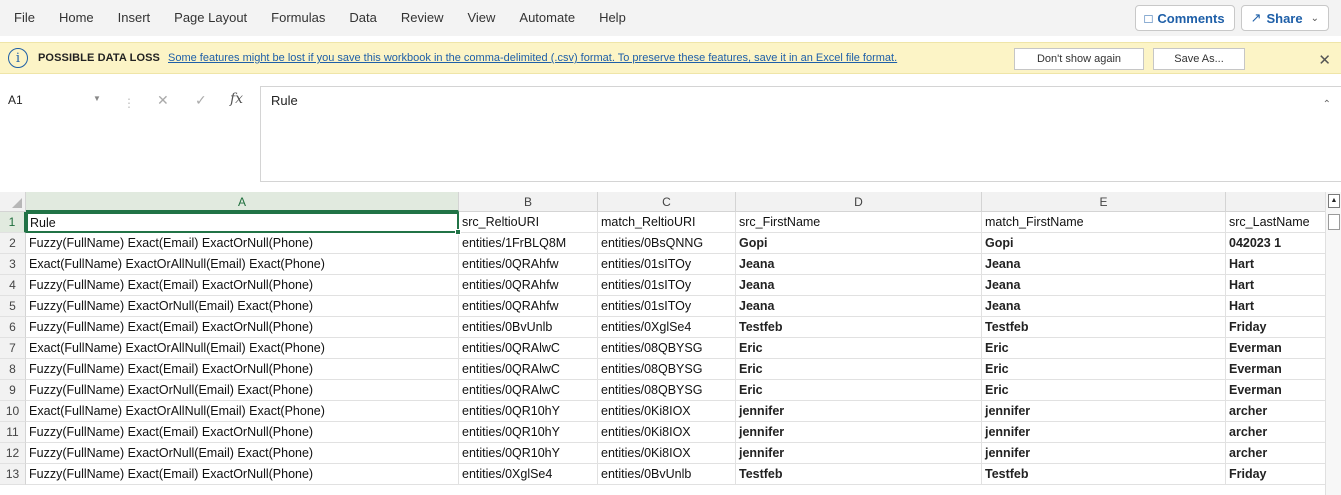  What do you see at coordinates (242, 222) in the screenshot?
I see `header-cell: Rule` at bounding box center [242, 222].